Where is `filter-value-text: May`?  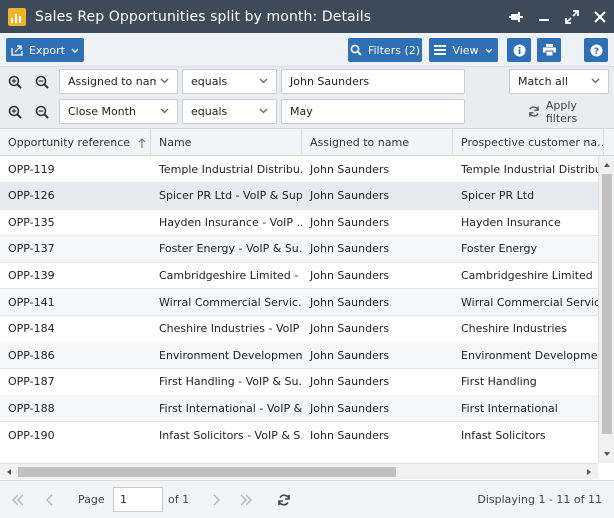
filter-value-text: May is located at coordinates (301, 111).